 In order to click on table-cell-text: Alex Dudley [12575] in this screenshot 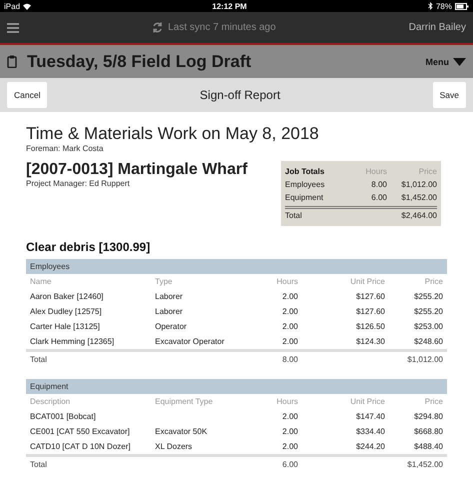, I will do `click(66, 311)`.